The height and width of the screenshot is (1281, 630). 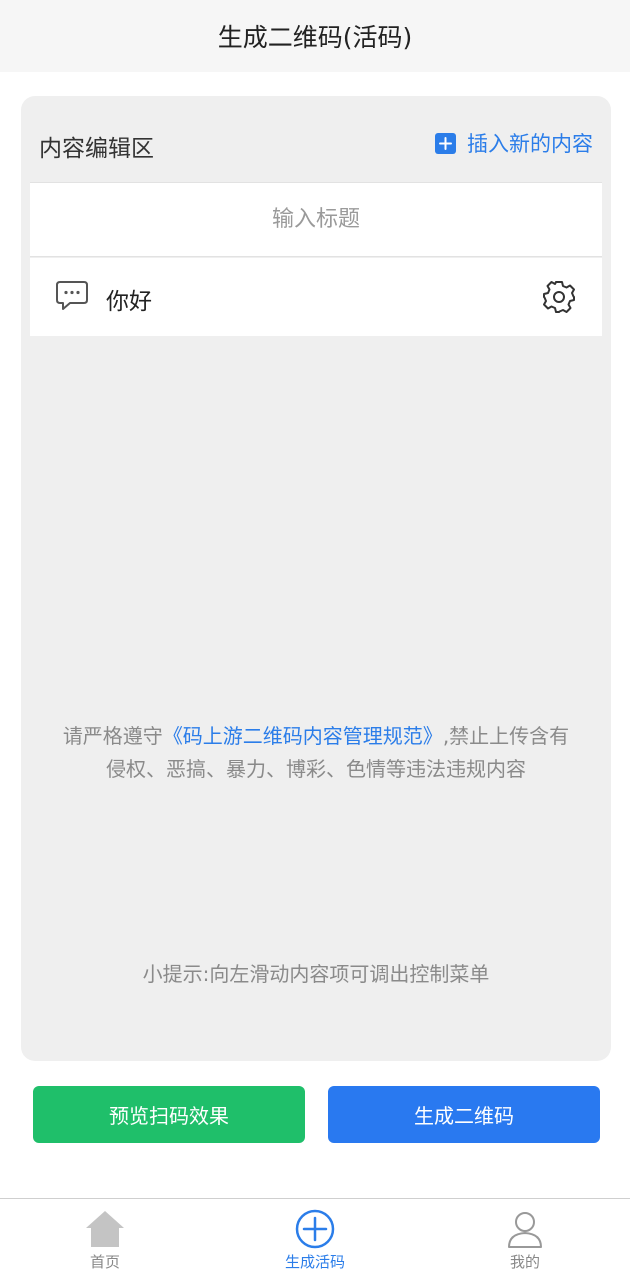 I want to click on plus-circle-icon, so click(x=315, y=1229).